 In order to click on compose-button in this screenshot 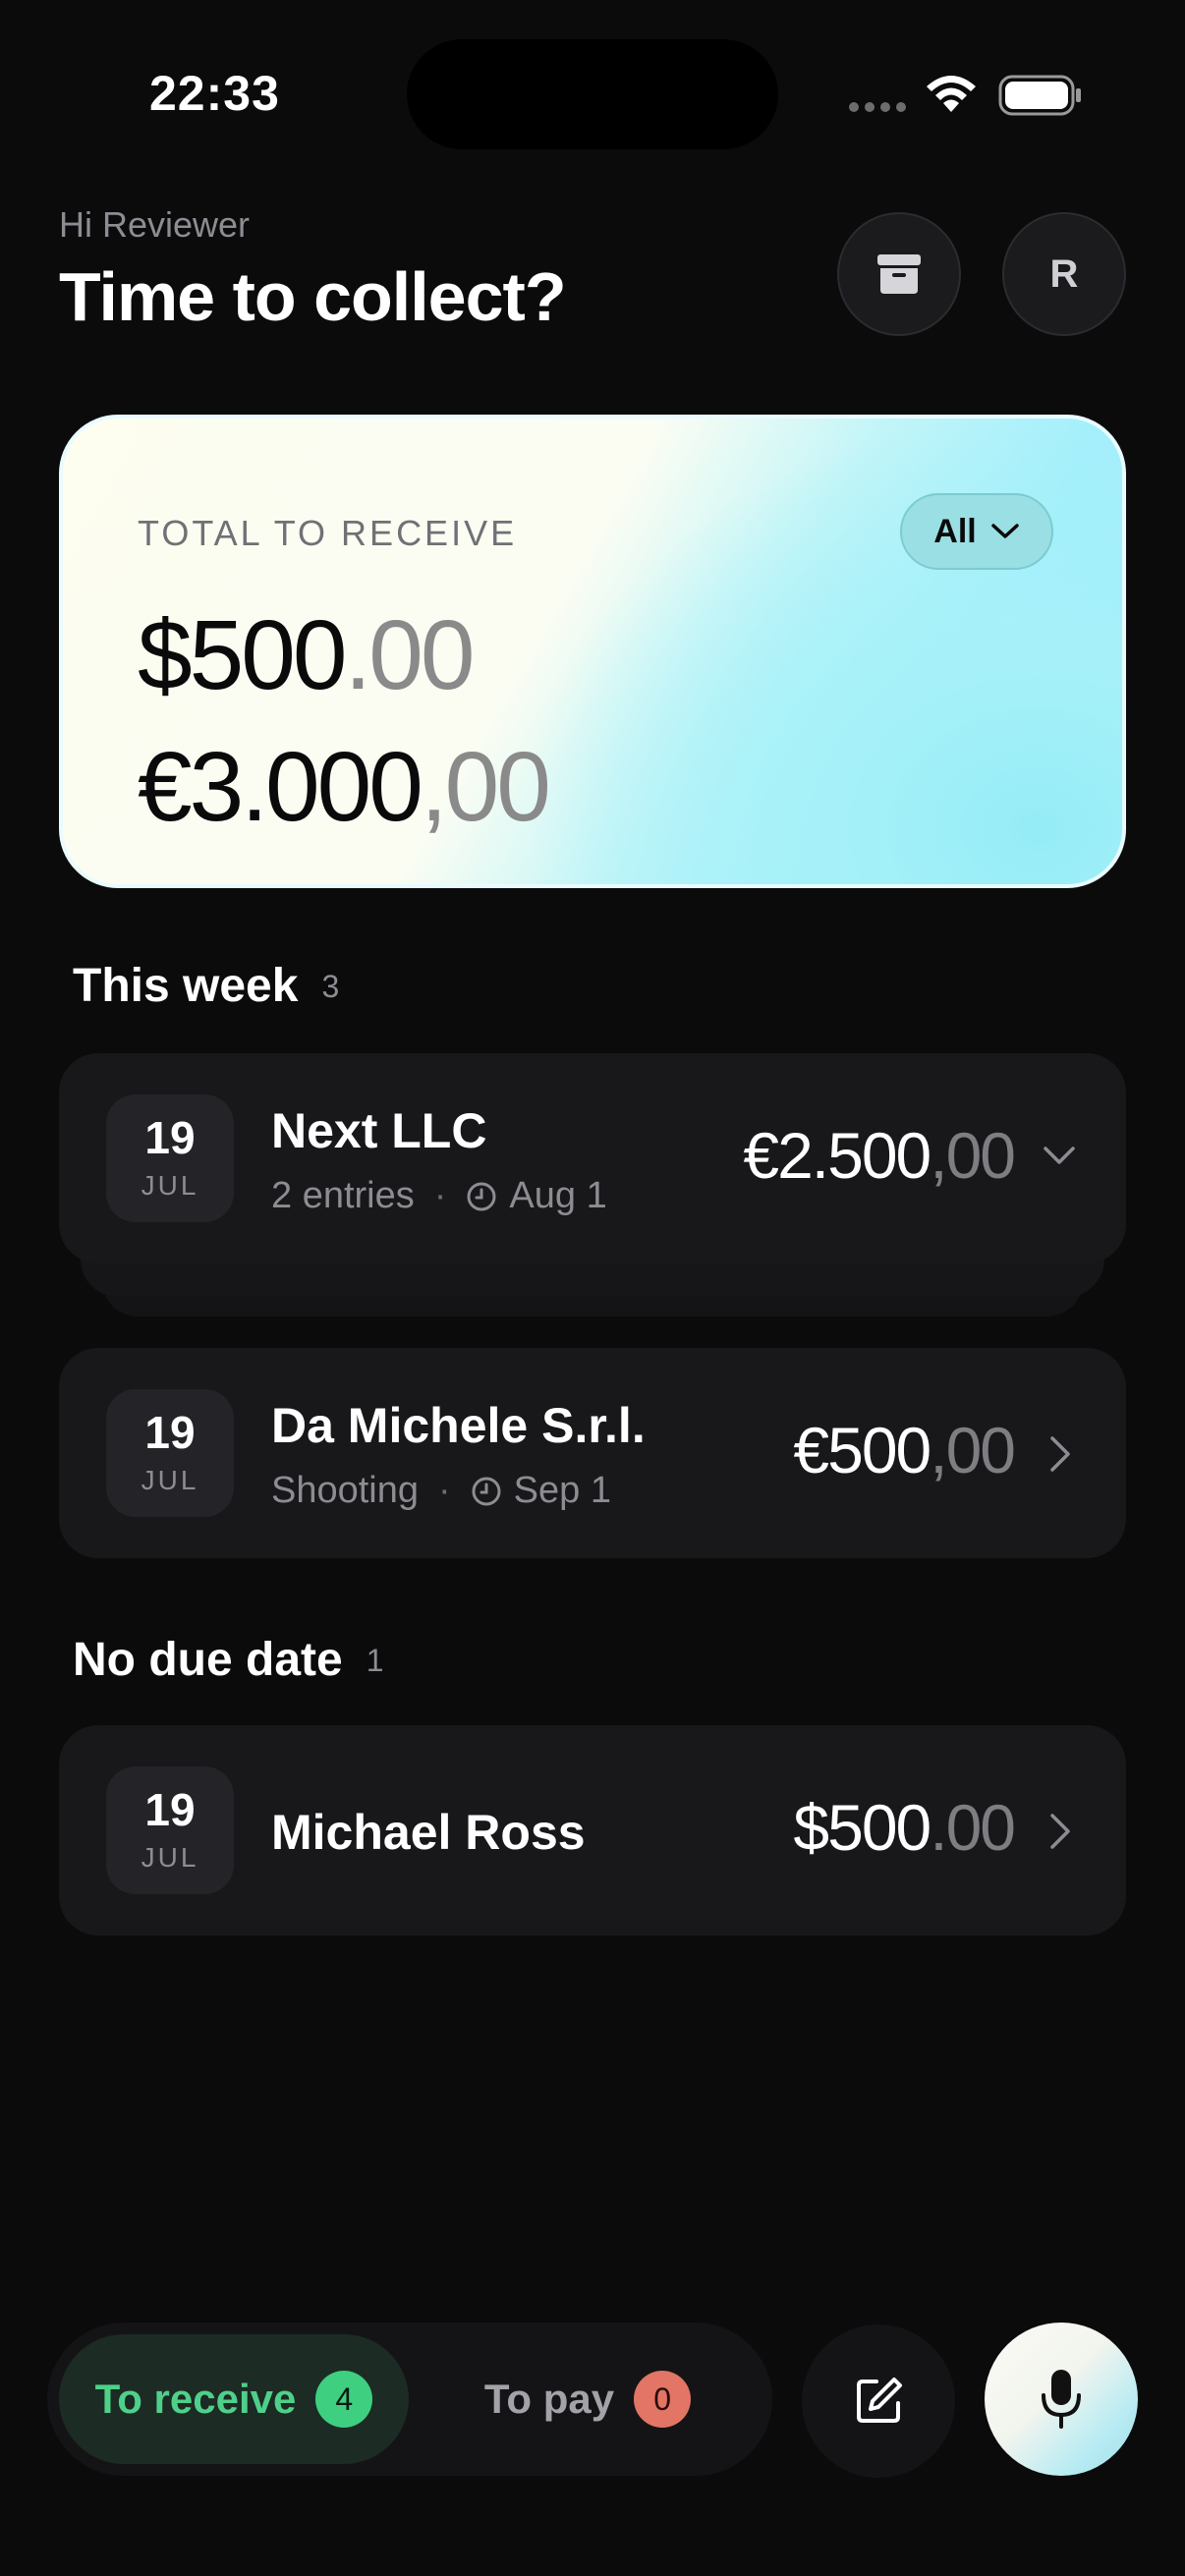, I will do `click(879, 2401)`.